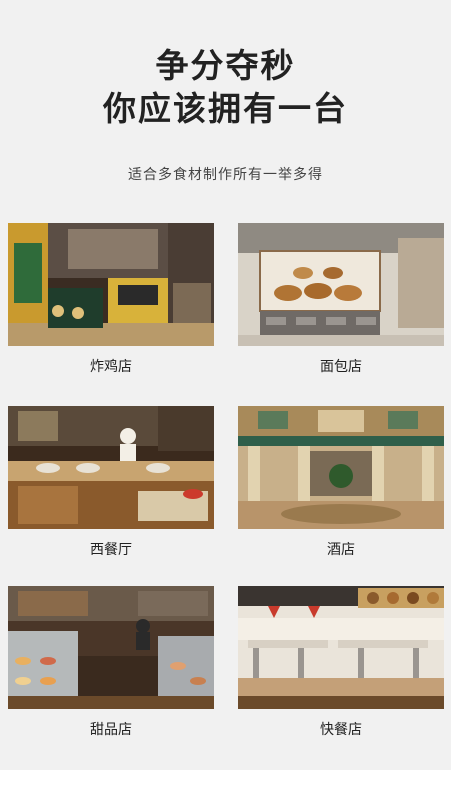 The height and width of the screenshot is (800, 451). Describe the element at coordinates (225, 108) in the screenshot. I see `headline-line-2: 你应该拥有一台` at that location.